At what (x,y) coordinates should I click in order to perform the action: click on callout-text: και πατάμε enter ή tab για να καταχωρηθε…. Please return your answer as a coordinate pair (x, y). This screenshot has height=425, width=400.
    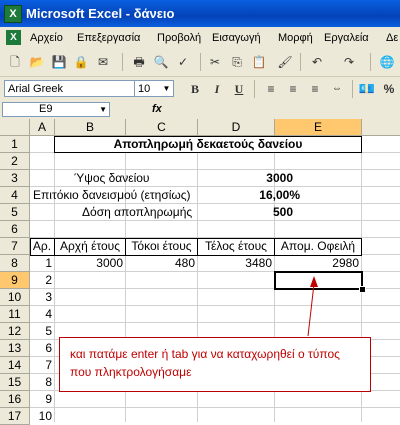
    Looking at the image, I should click on (205, 363).